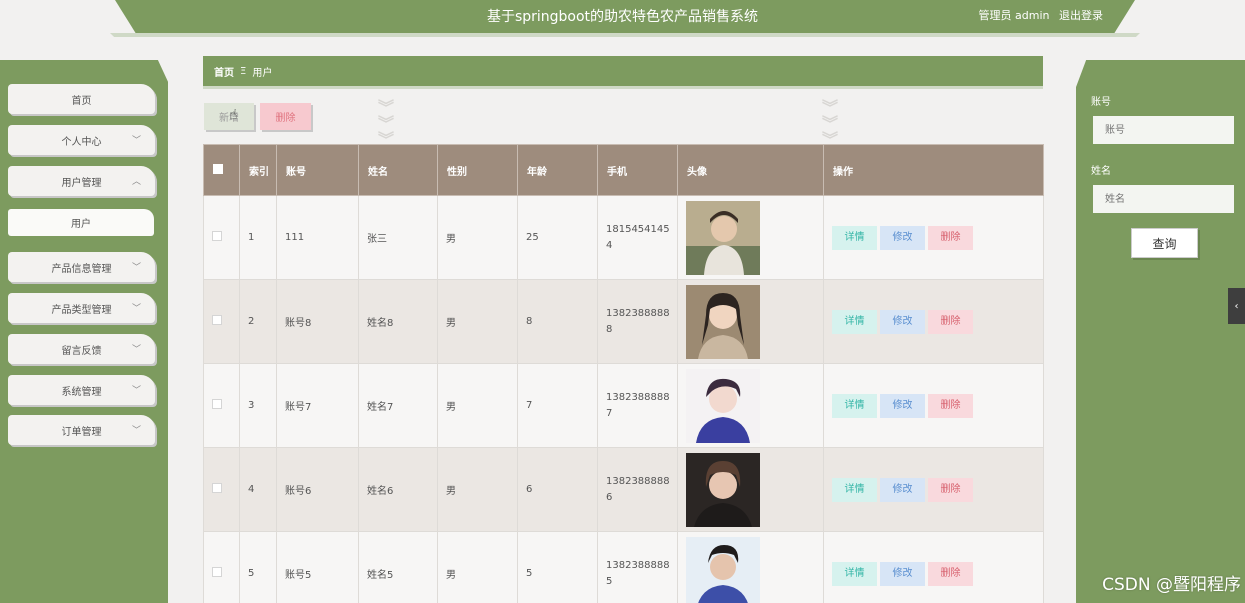  What do you see at coordinates (637, 405) in the screenshot?
I see `cell-phone: 13823888887` at bounding box center [637, 405].